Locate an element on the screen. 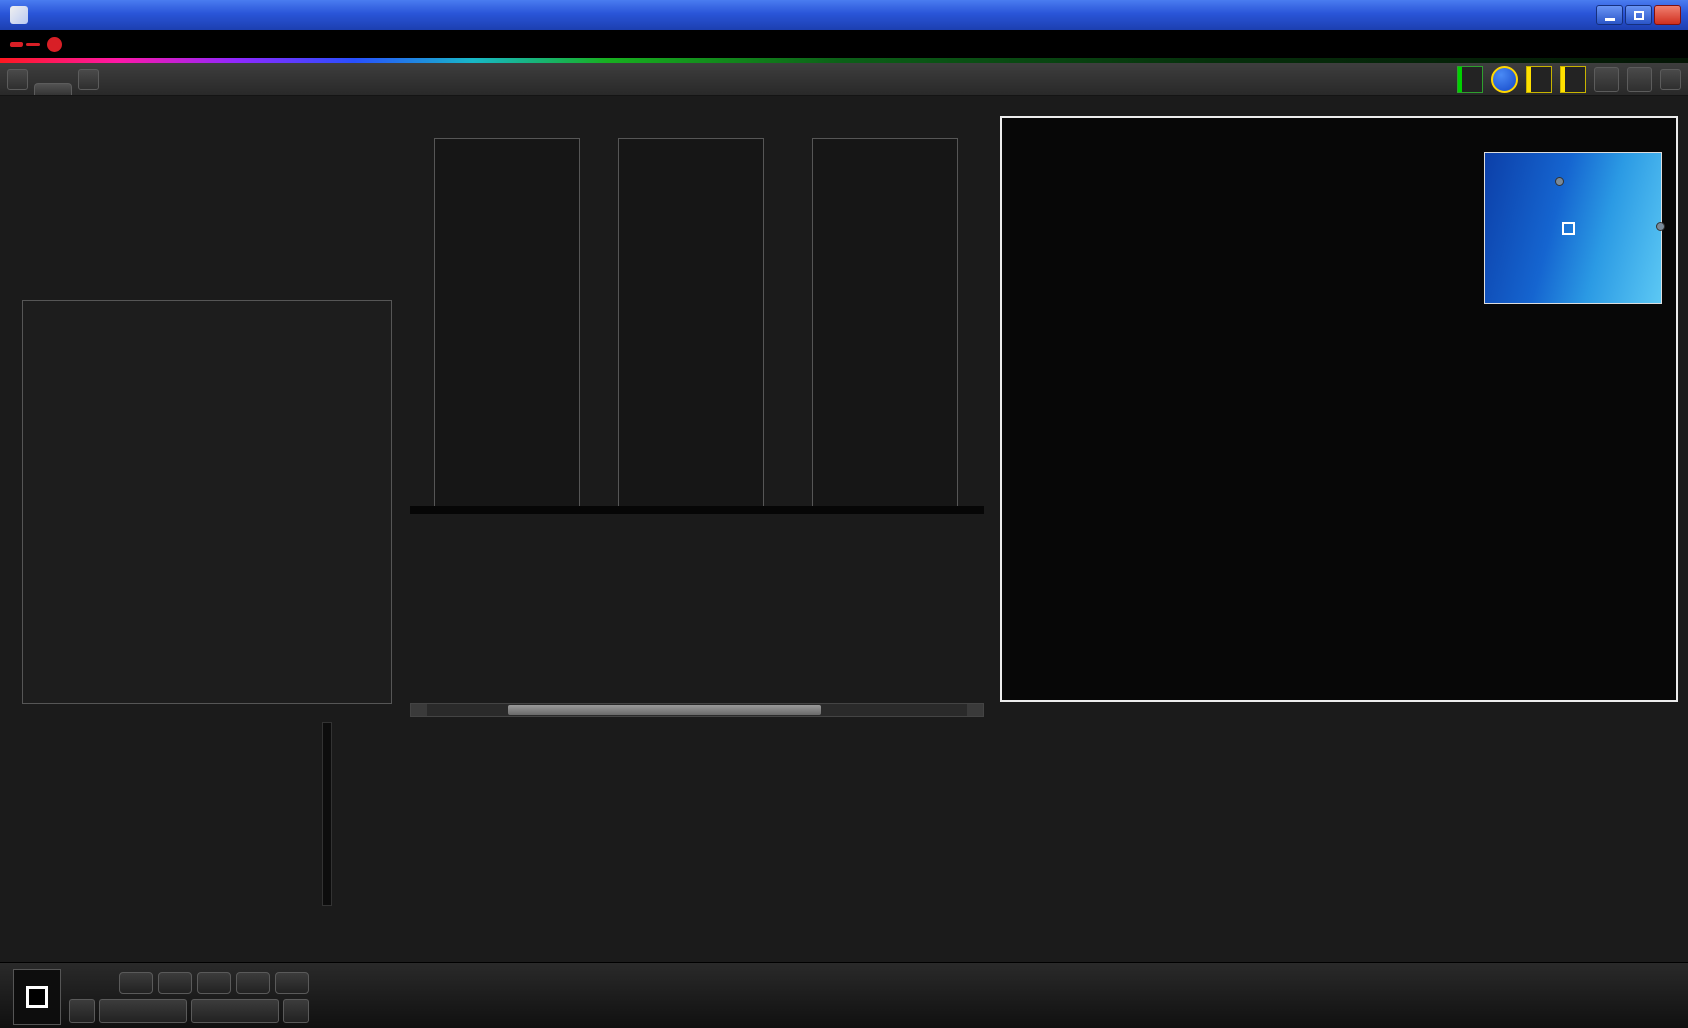  pattern-window-button is located at coordinates (37, 997).